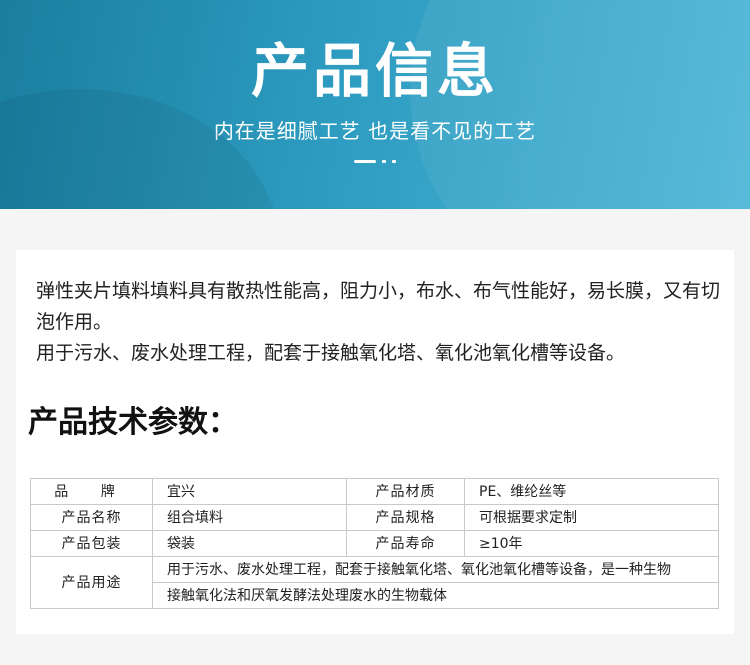 The height and width of the screenshot is (665, 750). Describe the element at coordinates (374, 71) in the screenshot. I see `page-title: 产品信息` at that location.